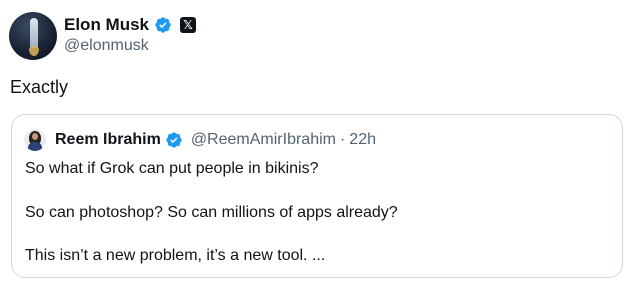 Image resolution: width=634 pixels, height=288 pixels. I want to click on author-name-row: Elon Musk 𝕏, so click(130, 25).